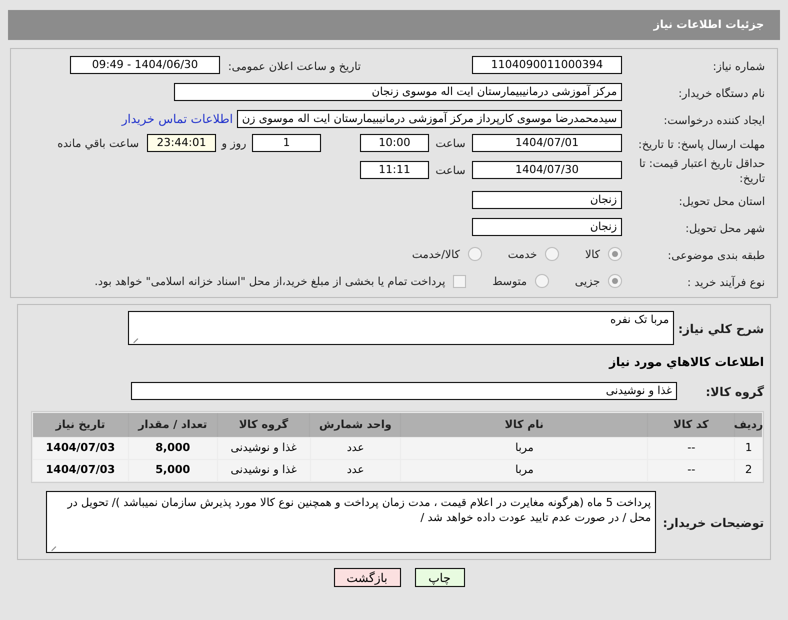 The height and width of the screenshot is (620, 788). What do you see at coordinates (738, 66) in the screenshot?
I see `field-label: شماره نیاز:` at bounding box center [738, 66].